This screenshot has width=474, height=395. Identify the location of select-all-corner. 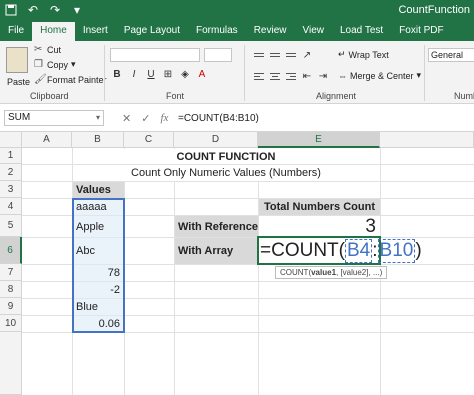
(11, 140).